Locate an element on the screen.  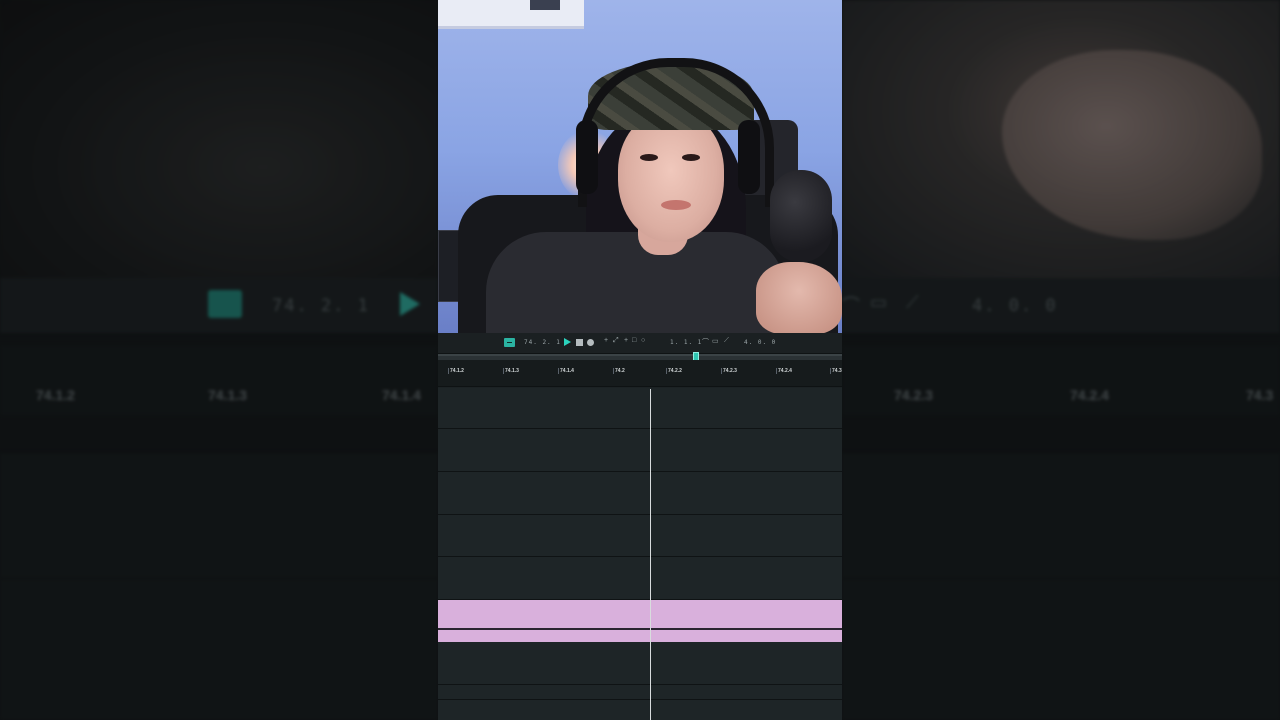
ruler-tick: 74.2.3 is located at coordinates (729, 371).